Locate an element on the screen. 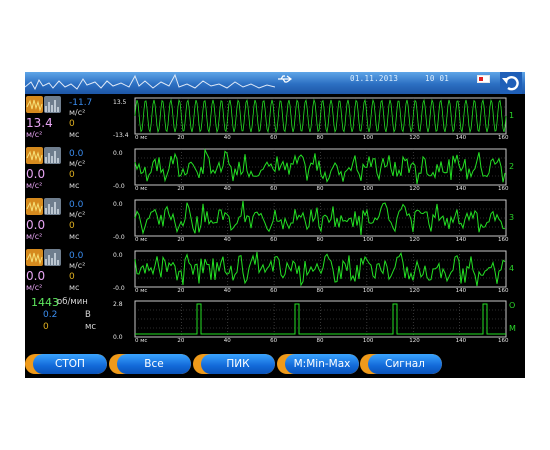 The width and height of the screenshot is (550, 450). bottom-toolbar: СТОП Все ПИК M:Min-Max Сигнал is located at coordinates (275, 366).